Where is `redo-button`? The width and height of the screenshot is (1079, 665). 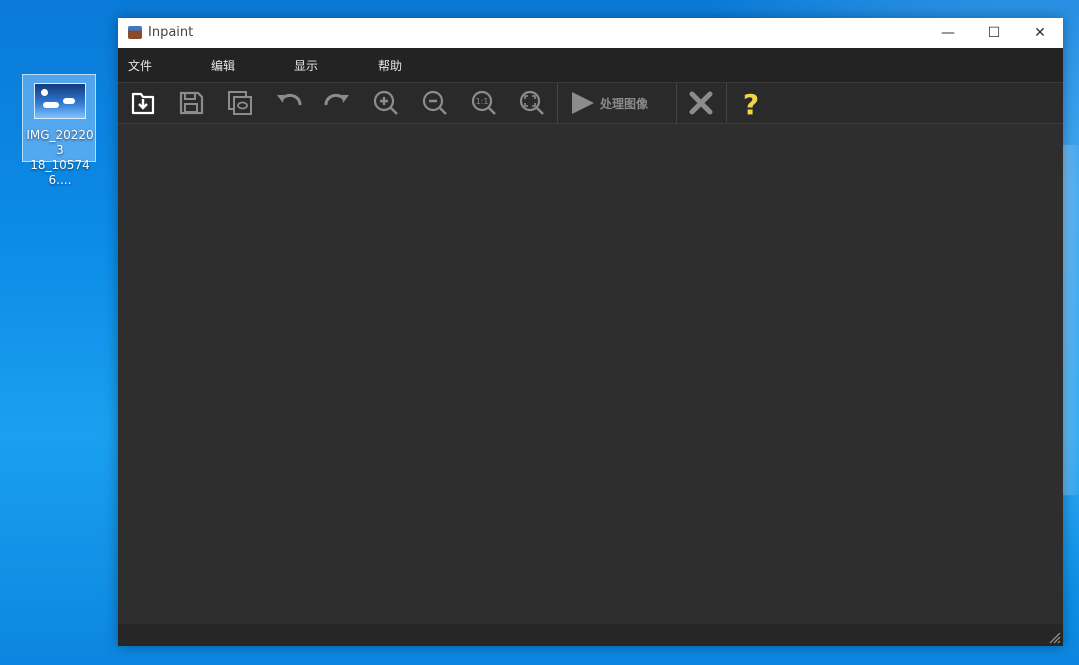
redo-button is located at coordinates (337, 103).